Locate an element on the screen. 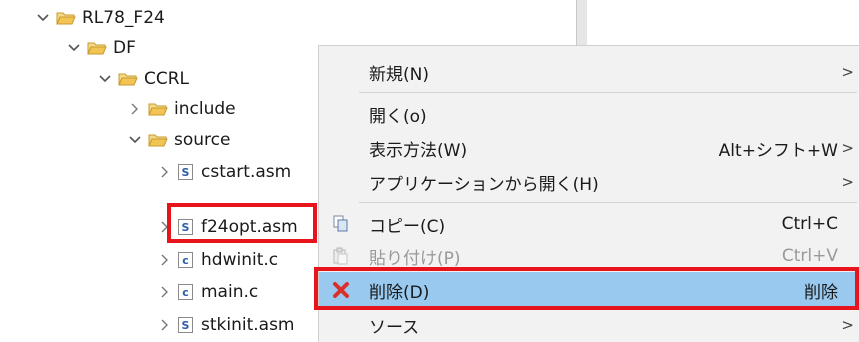  tree-item-label: DF is located at coordinates (124, 48).